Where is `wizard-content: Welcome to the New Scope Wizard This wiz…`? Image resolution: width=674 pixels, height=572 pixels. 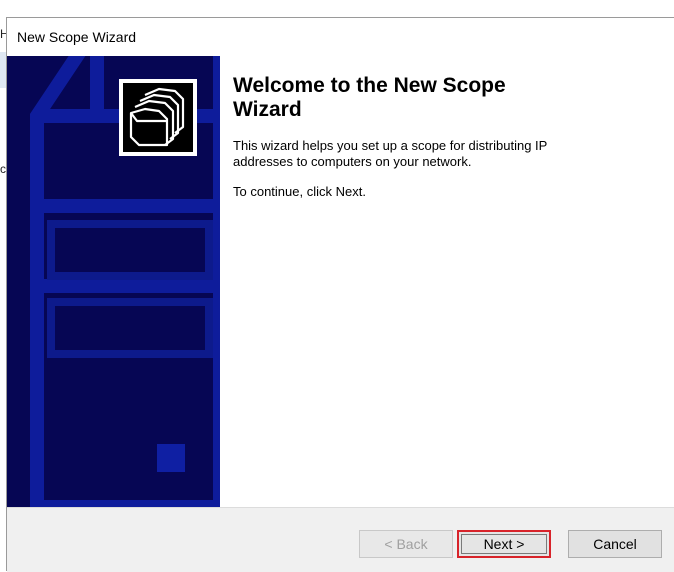 wizard-content: Welcome to the New Scope Wizard This wiz… is located at coordinates (443, 136).